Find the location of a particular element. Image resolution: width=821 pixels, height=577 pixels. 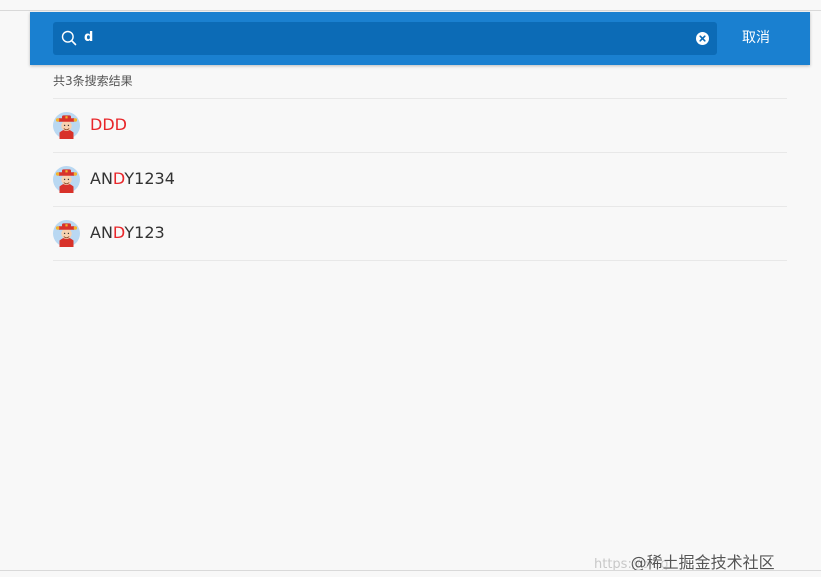

search-header: d 取消 is located at coordinates (420, 38).